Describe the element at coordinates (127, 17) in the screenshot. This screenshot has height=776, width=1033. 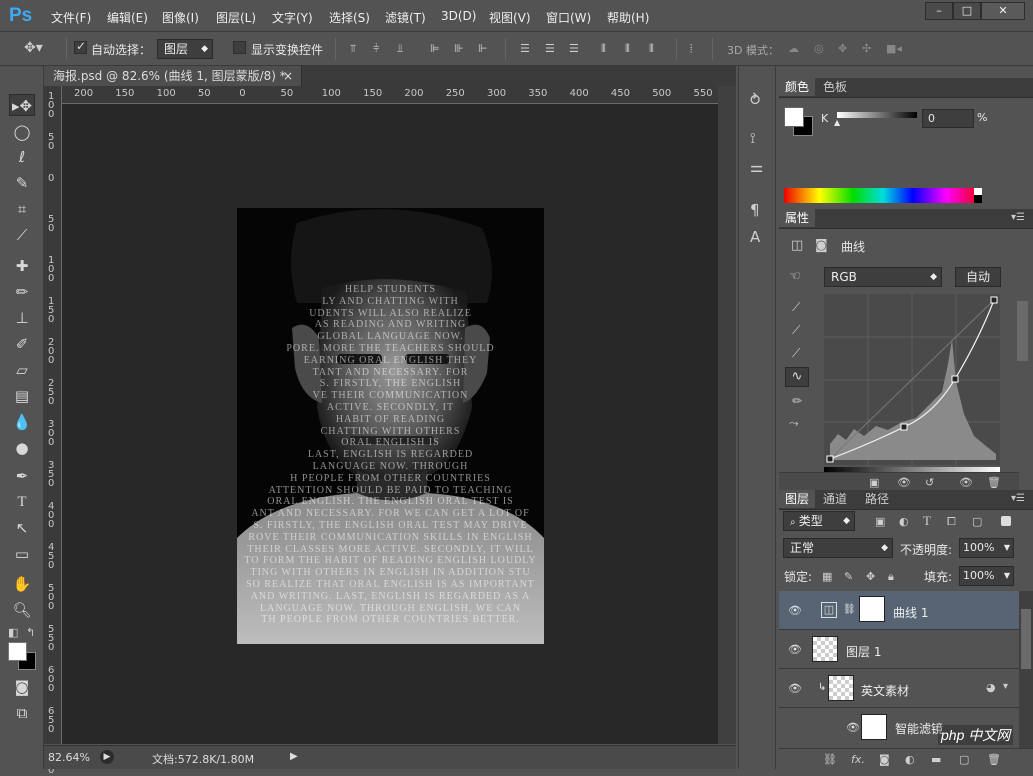
I see `menu-edit: 编辑(E)` at that location.